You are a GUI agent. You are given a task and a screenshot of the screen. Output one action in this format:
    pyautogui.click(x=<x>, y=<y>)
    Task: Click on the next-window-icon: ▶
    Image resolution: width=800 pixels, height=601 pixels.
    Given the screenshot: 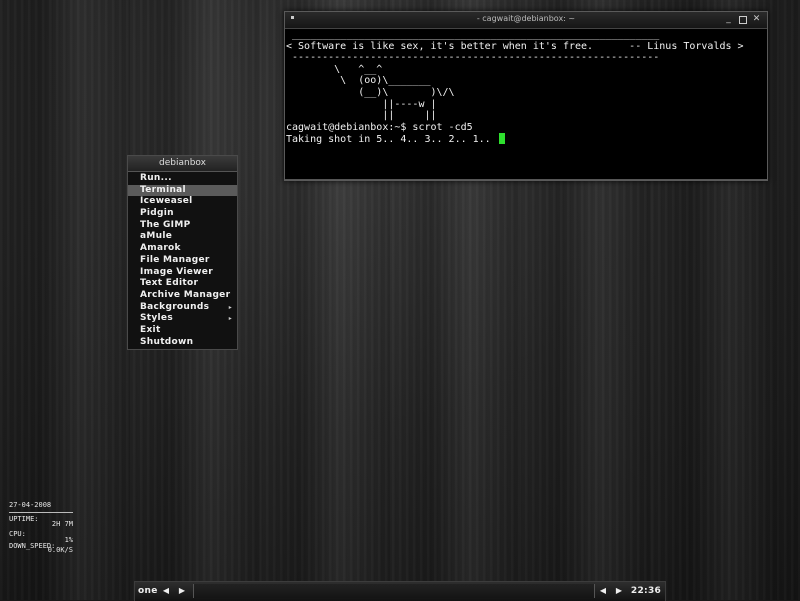 What is the action you would take?
    pyautogui.click(x=619, y=591)
    